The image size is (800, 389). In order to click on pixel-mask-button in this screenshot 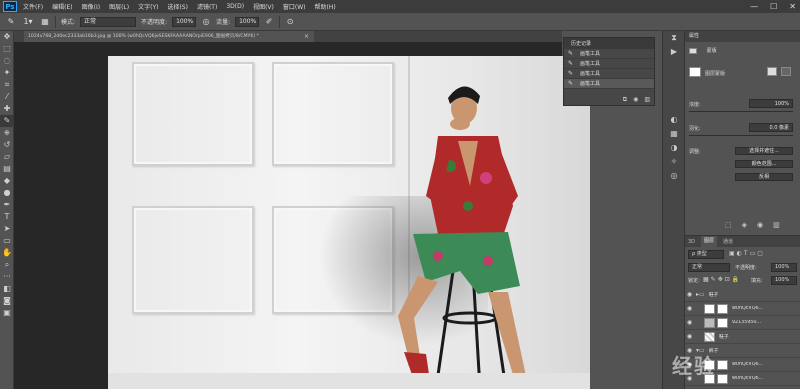, I will do `click(772, 71)`.